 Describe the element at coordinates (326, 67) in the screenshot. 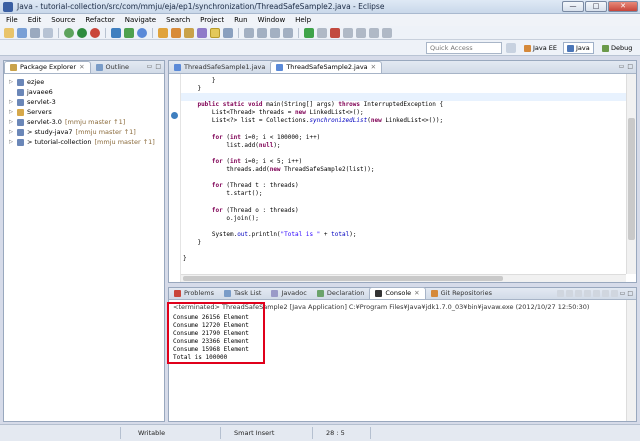

I see `tab-threadsafesample2: ThreadSafeSample2.java ✕` at that location.